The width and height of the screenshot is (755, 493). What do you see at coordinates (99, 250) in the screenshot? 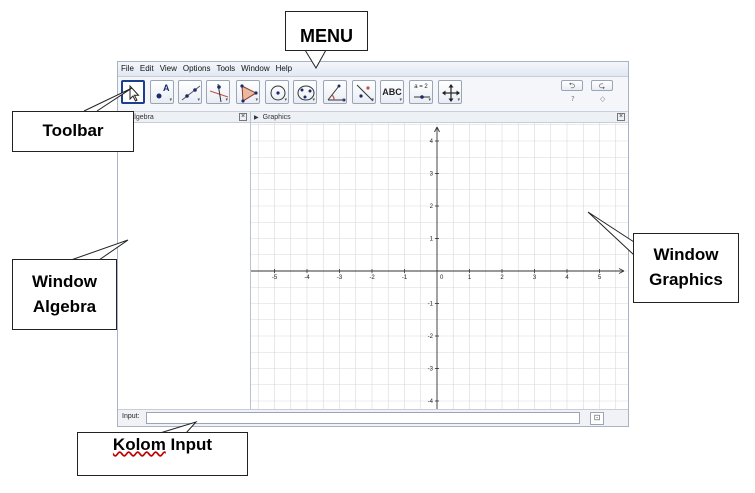
I see `algebra-pointer` at bounding box center [99, 250].